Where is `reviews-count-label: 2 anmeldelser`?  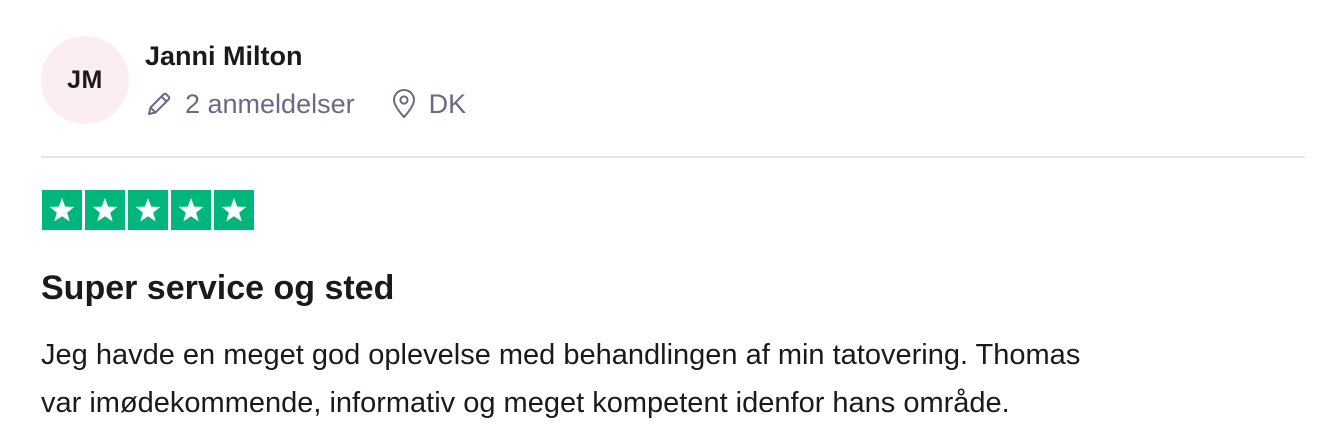 reviews-count-label: 2 anmeldelser is located at coordinates (270, 104).